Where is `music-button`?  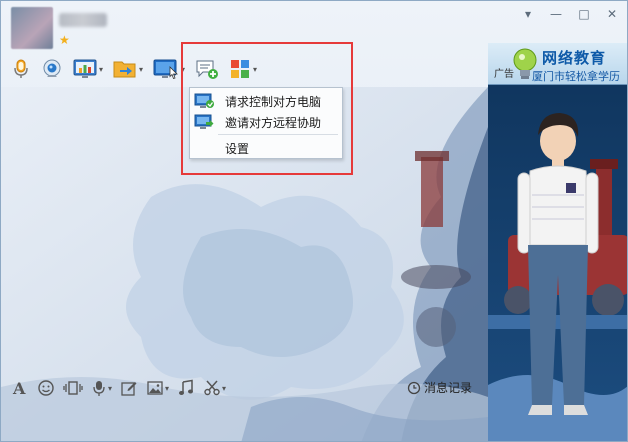
music-button is located at coordinates (186, 388).